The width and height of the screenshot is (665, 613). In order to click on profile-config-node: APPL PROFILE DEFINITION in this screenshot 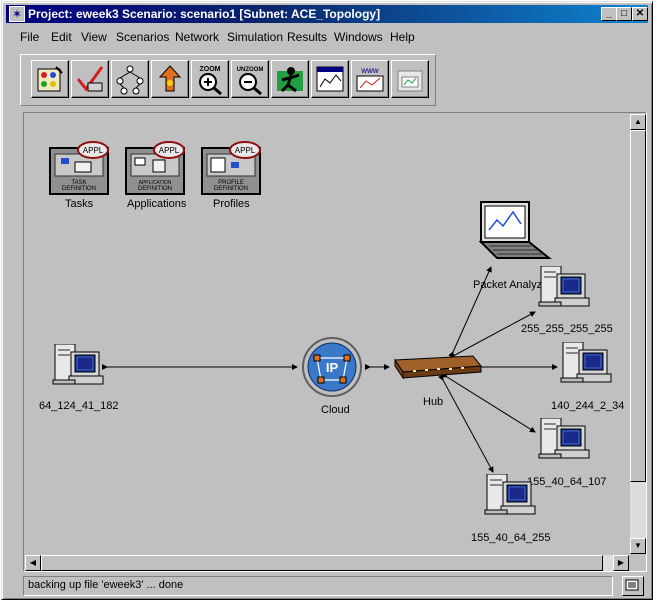, I will do `click(232, 169)`.